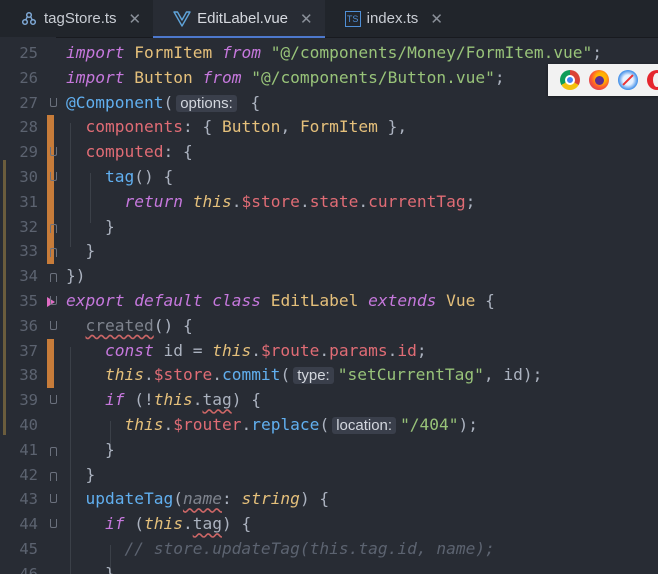 This screenshot has height=574, width=658. I want to click on line-number: 41, so click(28, 449).